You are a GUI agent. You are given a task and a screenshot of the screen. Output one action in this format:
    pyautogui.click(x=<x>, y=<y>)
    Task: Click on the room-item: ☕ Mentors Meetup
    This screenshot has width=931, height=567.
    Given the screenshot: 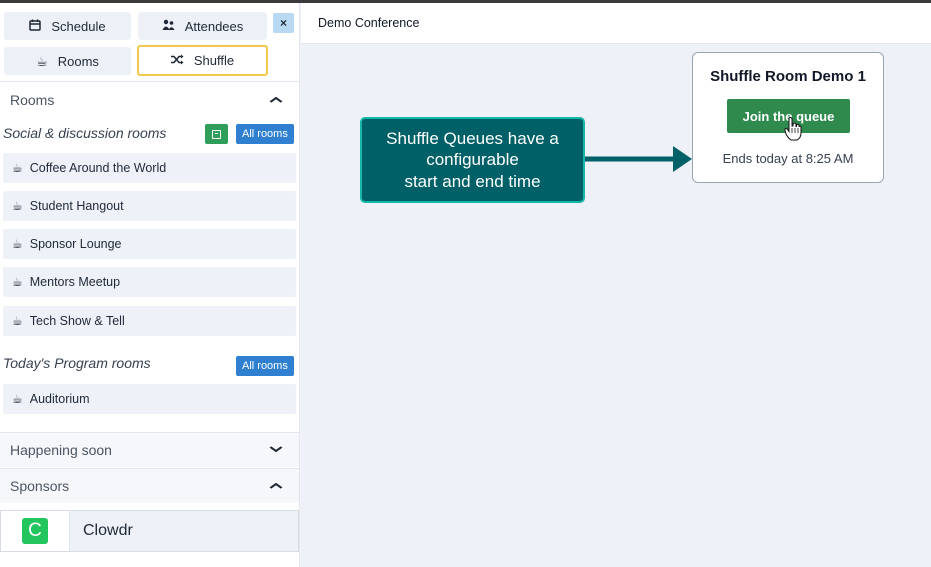 What is the action you would take?
    pyautogui.click(x=149, y=282)
    